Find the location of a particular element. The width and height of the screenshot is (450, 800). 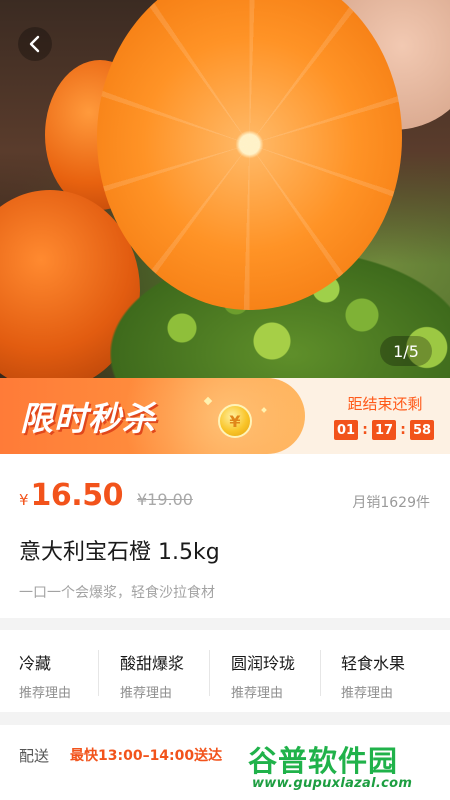

feature-item: 轻食水果 推荐理由 is located at coordinates (385, 671).